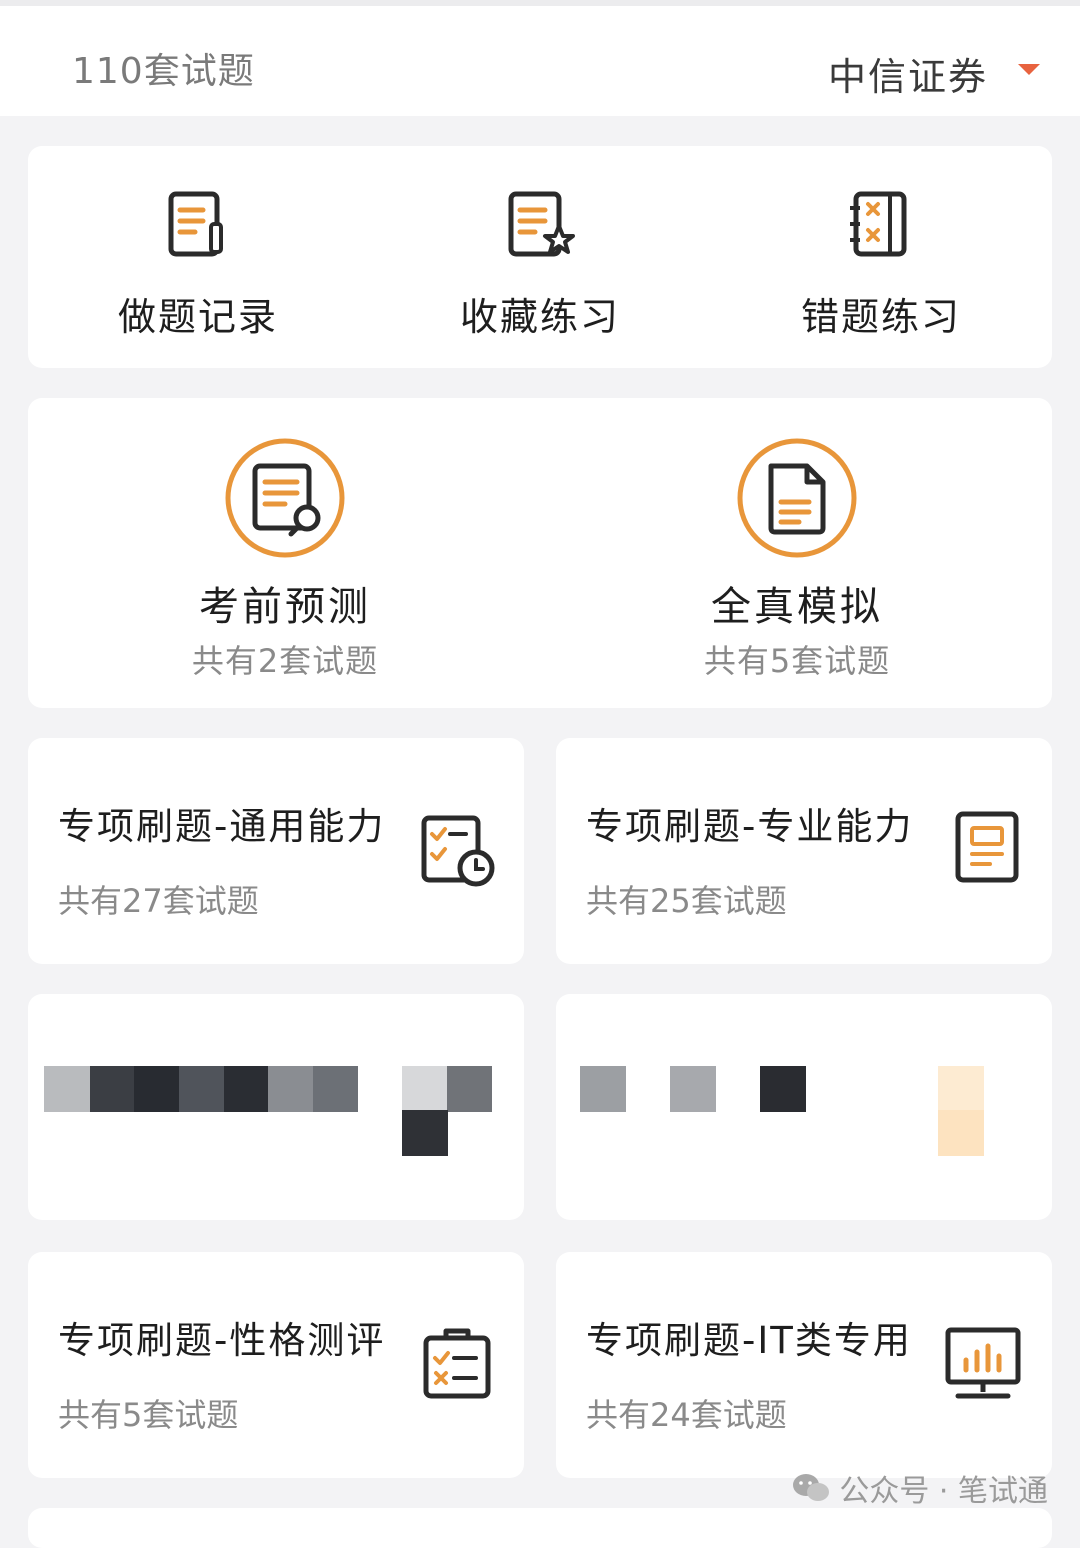 Image resolution: width=1080 pixels, height=1548 pixels. What do you see at coordinates (1029, 69) in the screenshot?
I see `dropdown-caret-icon` at bounding box center [1029, 69].